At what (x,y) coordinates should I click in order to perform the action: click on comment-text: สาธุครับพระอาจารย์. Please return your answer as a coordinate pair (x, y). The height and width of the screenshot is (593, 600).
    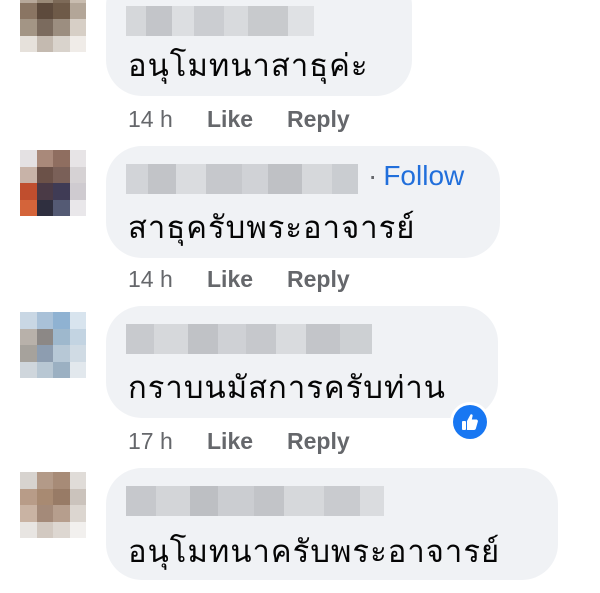
    Looking at the image, I should click on (272, 228).